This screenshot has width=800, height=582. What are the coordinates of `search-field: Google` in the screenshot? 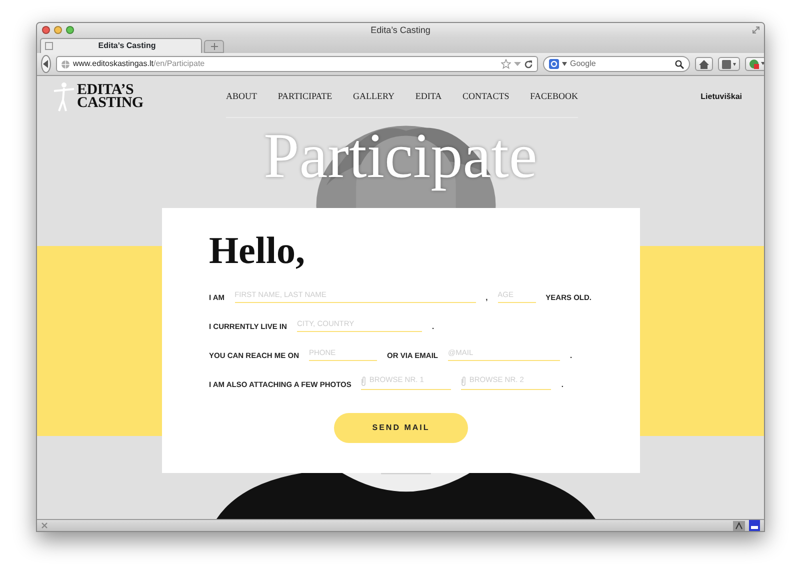 It's located at (616, 64).